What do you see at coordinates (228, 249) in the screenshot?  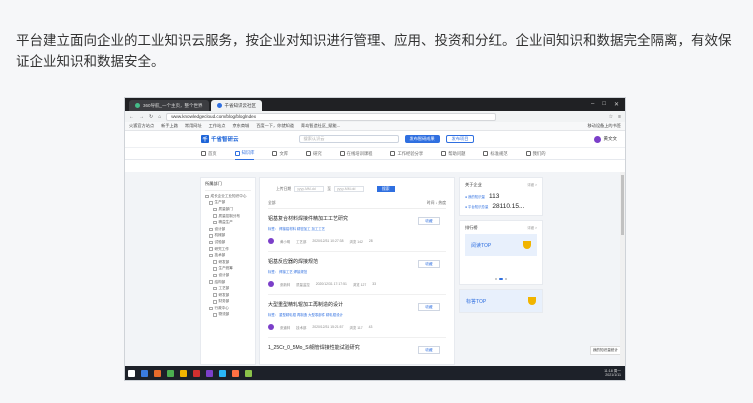 I see `tree-node: 研究工作` at bounding box center [228, 249].